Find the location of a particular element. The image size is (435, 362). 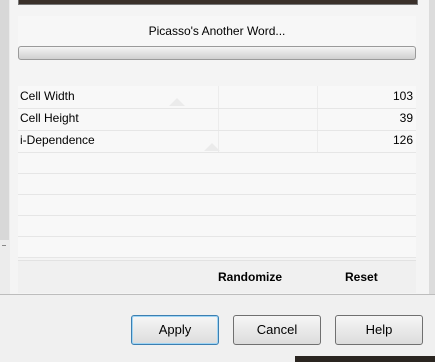

param-value: 103 is located at coordinates (403, 96).